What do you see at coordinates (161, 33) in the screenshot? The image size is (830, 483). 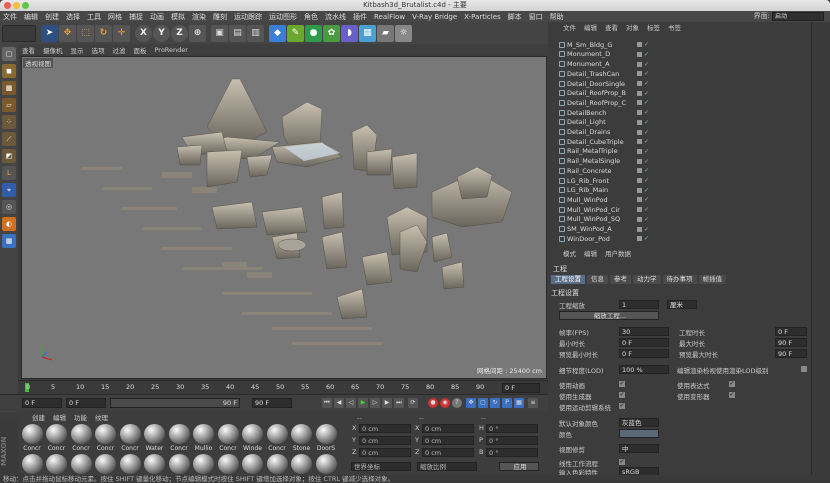 I see `y-axis-lock-button: Y` at bounding box center [161, 33].